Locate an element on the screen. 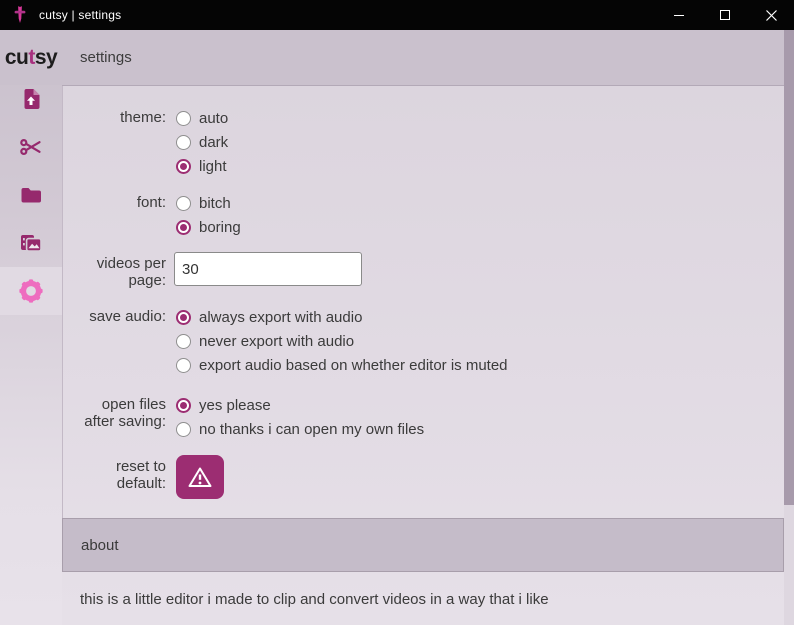 This screenshot has width=794, height=625. gear-icon is located at coordinates (31, 291).